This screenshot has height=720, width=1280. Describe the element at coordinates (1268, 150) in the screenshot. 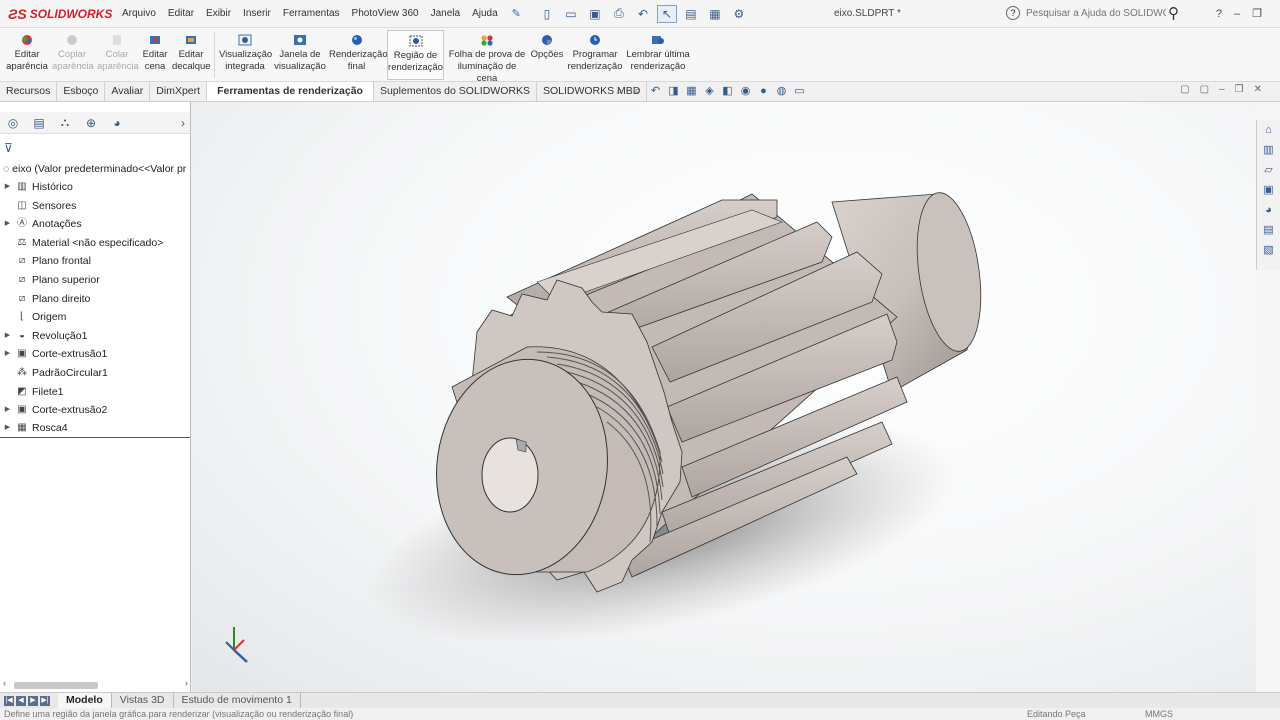

I see `design-library-icon: ▥` at that location.